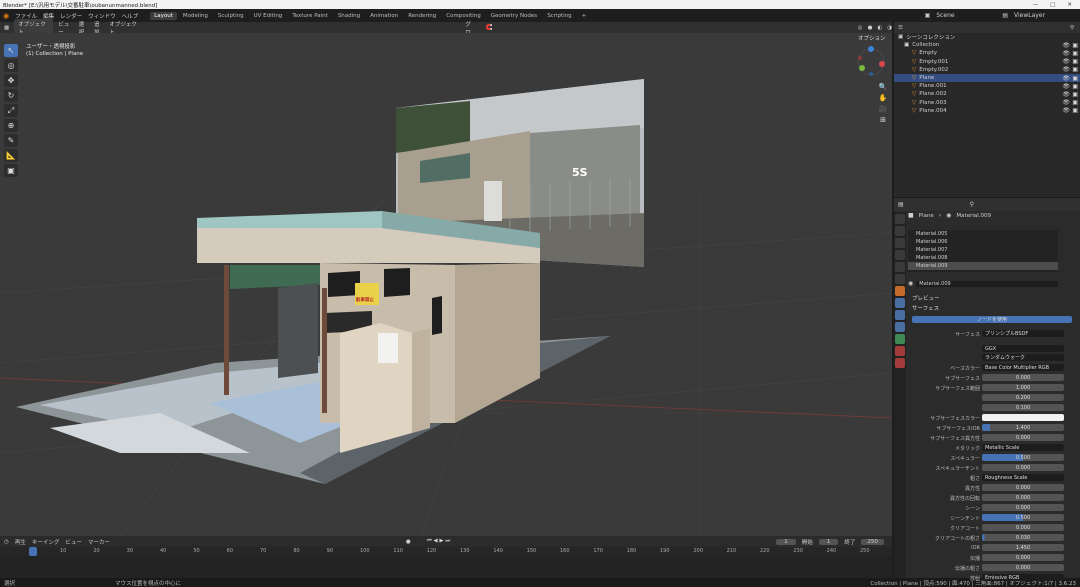  Describe the element at coordinates (11, 50) in the screenshot. I see `select-tool-icon: ↖` at that location.